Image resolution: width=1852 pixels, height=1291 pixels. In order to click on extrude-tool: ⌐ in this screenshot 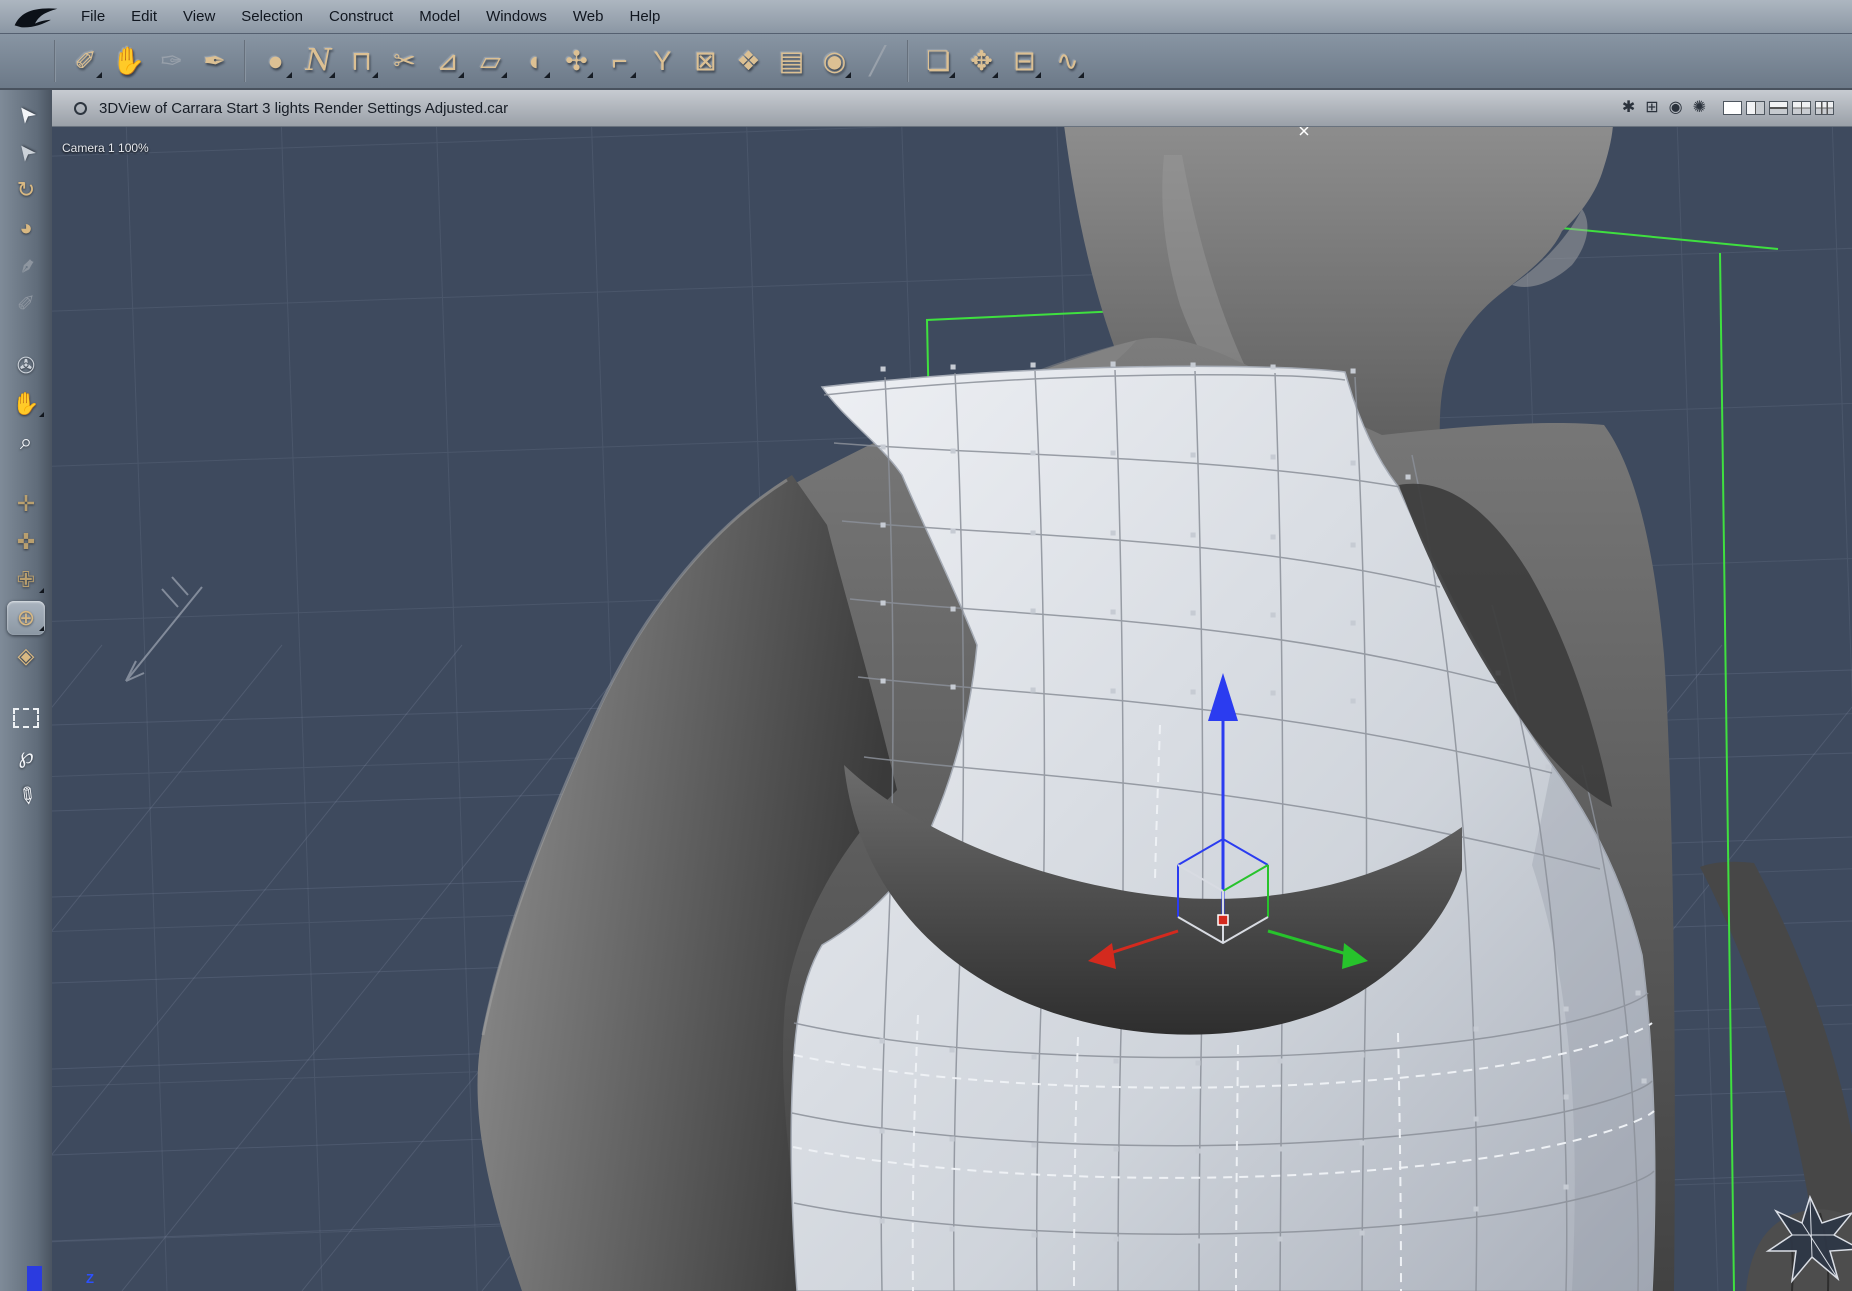, I will do `click(619, 61)`.